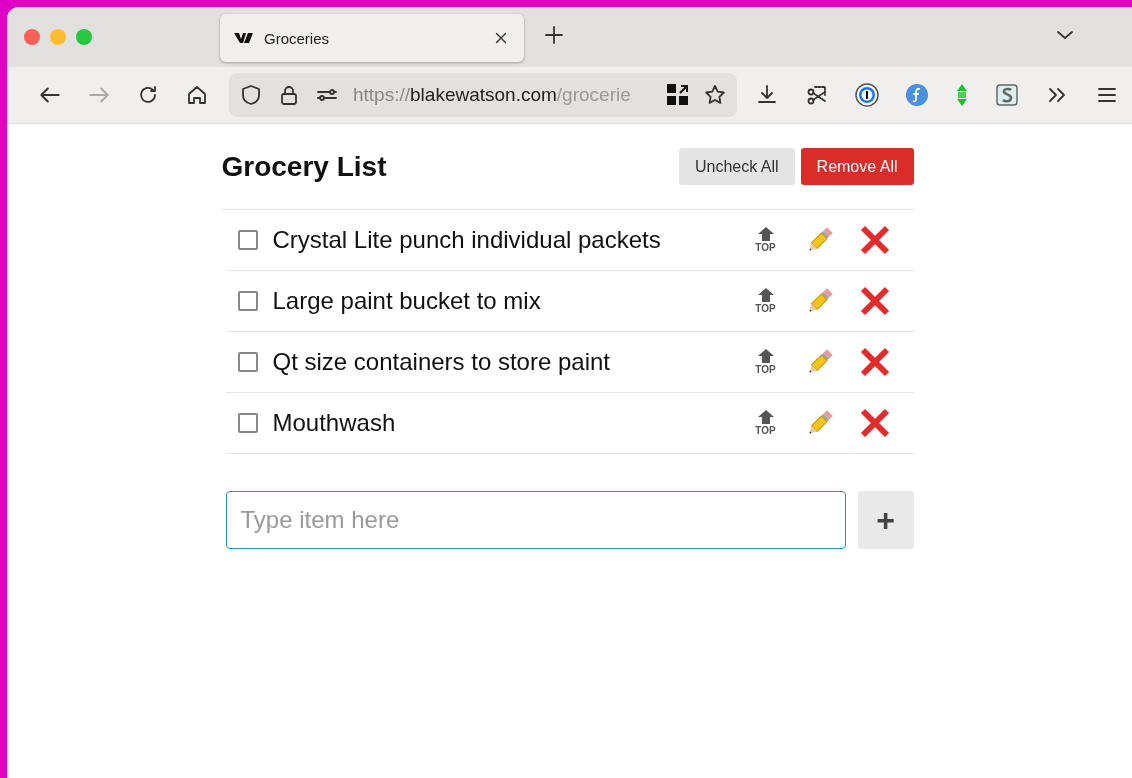 This screenshot has width=1132, height=778. I want to click on scissors-icon, so click(817, 95).